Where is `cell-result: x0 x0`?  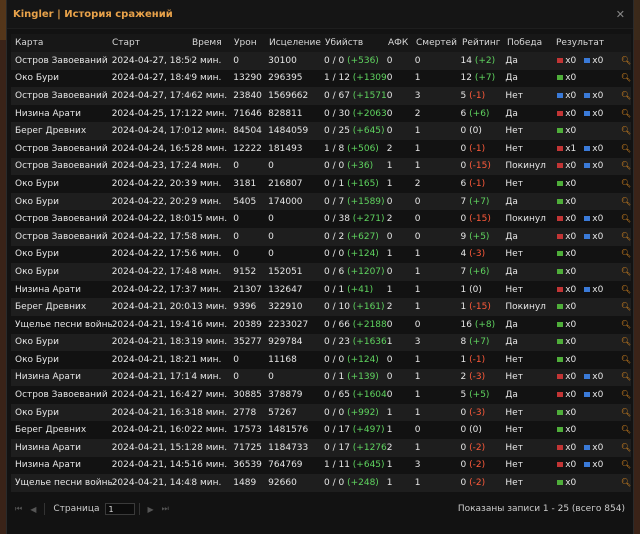 cell-result: x0 x0 is located at coordinates (583, 61).